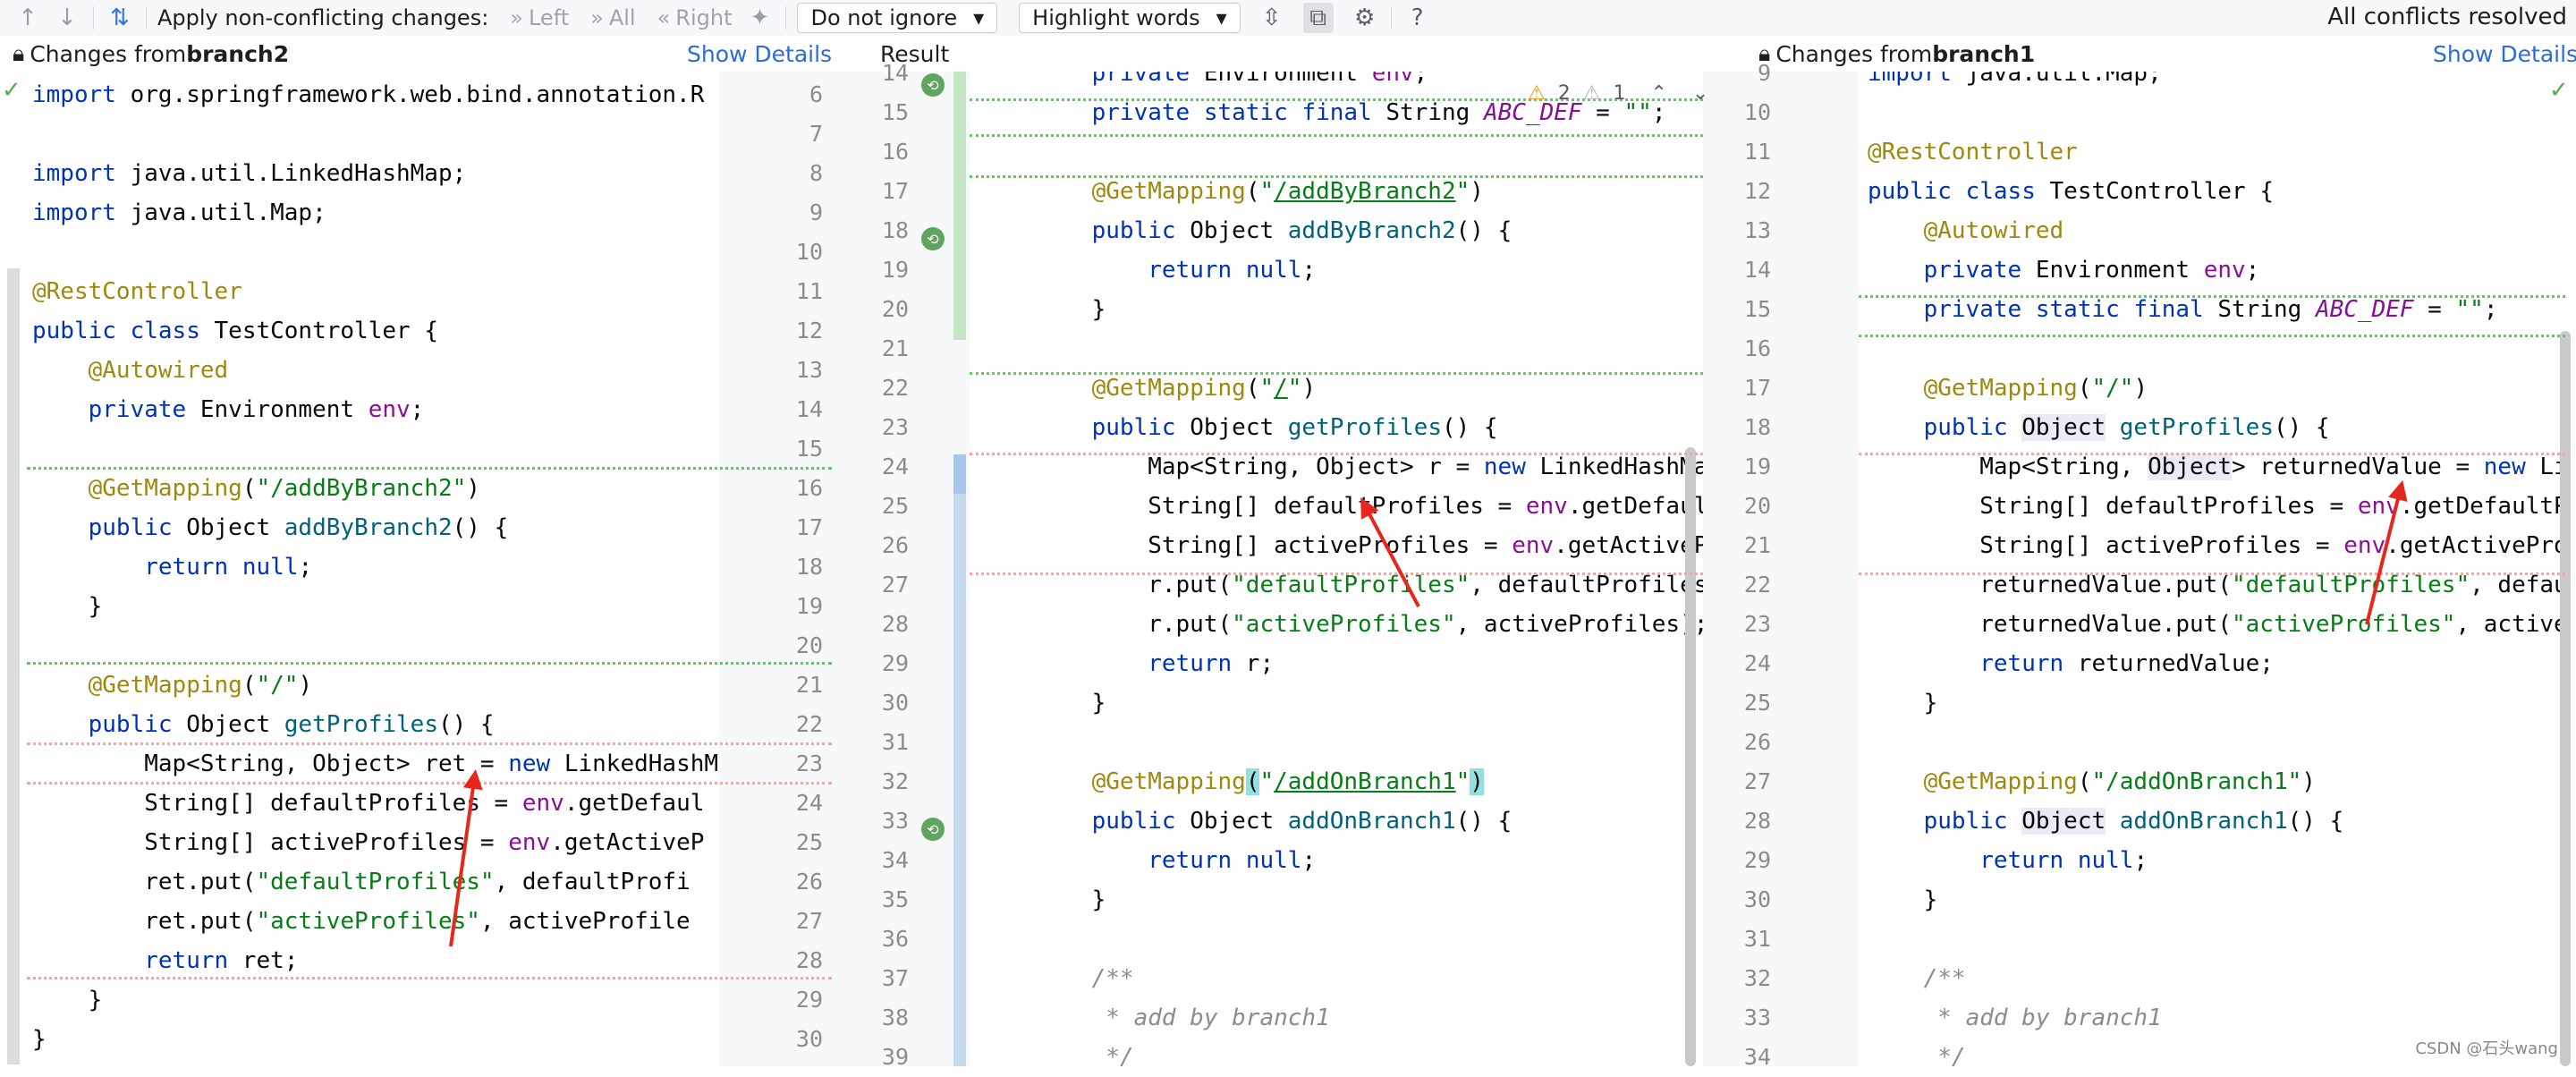  I want to click on line-number: 32, so click(882, 781).